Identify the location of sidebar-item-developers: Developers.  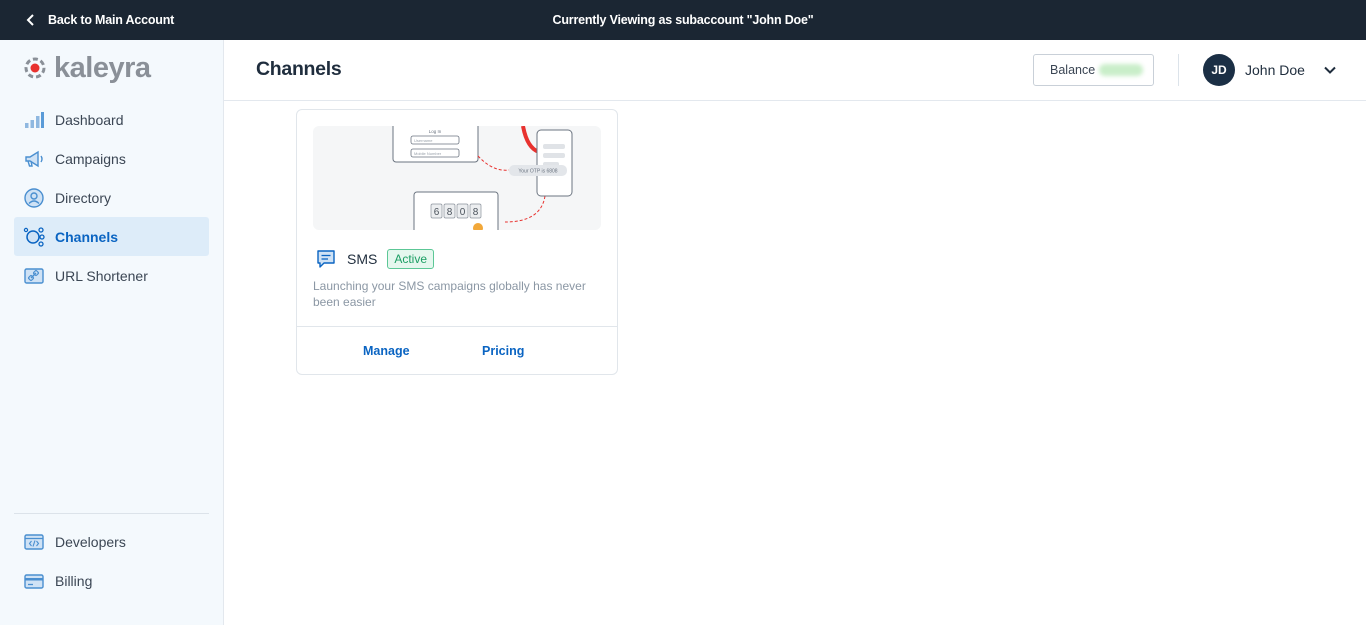
(111, 541).